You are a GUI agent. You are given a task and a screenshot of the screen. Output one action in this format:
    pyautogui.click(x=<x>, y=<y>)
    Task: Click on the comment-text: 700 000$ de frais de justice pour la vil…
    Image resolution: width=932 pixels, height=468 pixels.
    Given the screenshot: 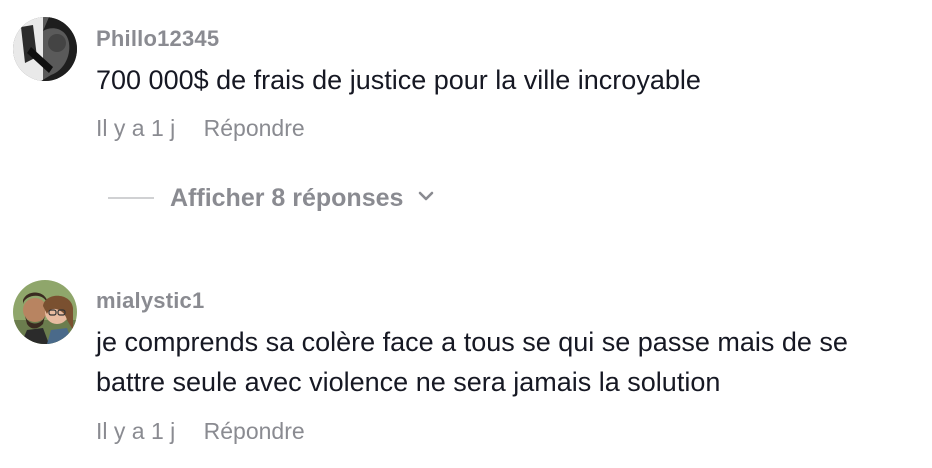 What is the action you would take?
    pyautogui.click(x=398, y=80)
    